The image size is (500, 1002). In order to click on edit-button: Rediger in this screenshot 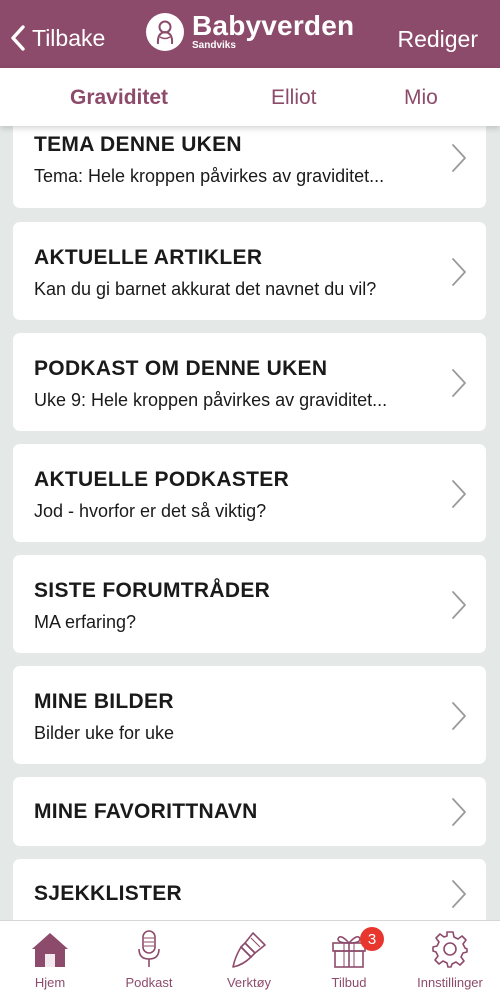, I will do `click(437, 39)`.